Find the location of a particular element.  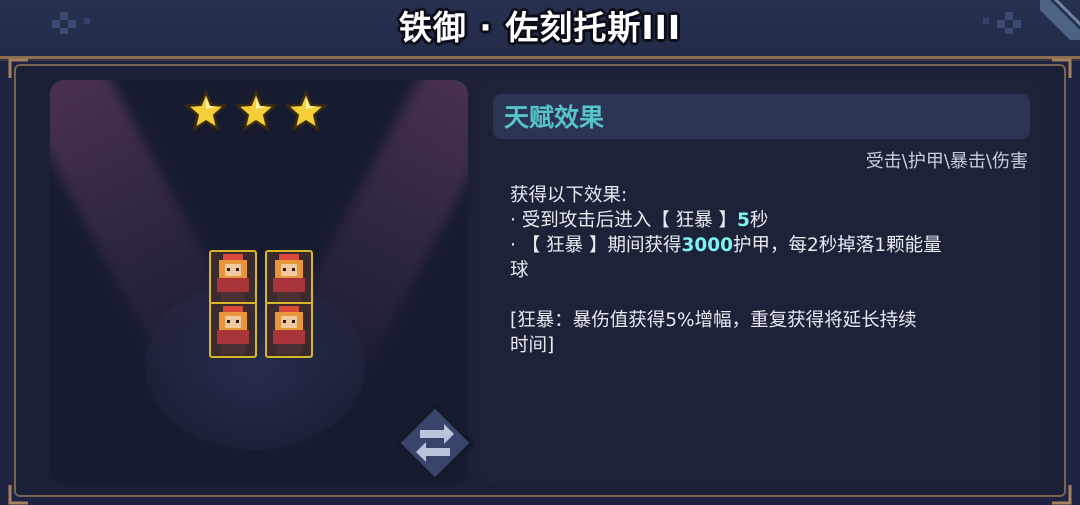

title-bar: 铁御 · 佐刻托斯III is located at coordinates (540, 29).